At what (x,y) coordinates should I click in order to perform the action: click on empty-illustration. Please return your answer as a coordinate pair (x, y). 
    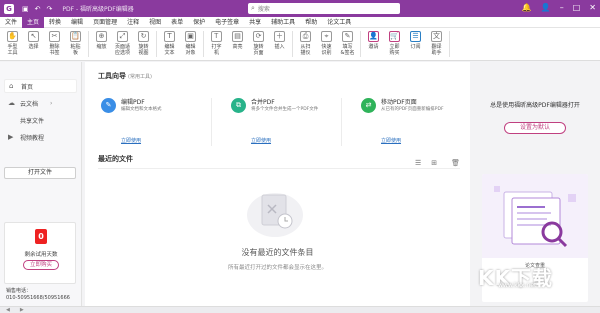
    Looking at the image, I should click on (275, 215).